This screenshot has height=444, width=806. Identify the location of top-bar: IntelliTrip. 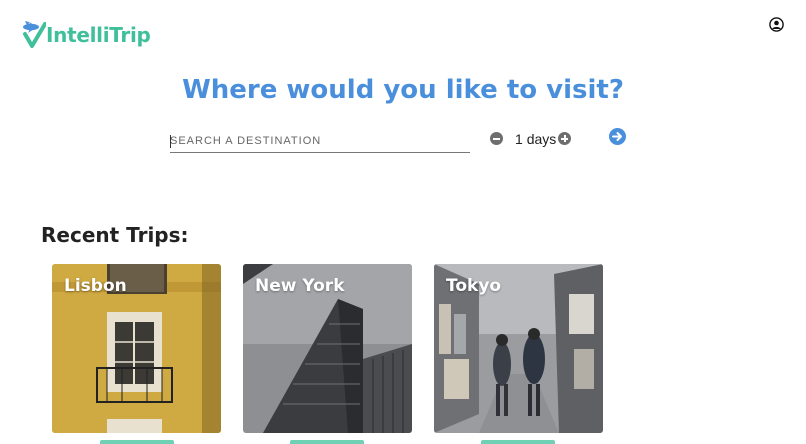
(403, 30).